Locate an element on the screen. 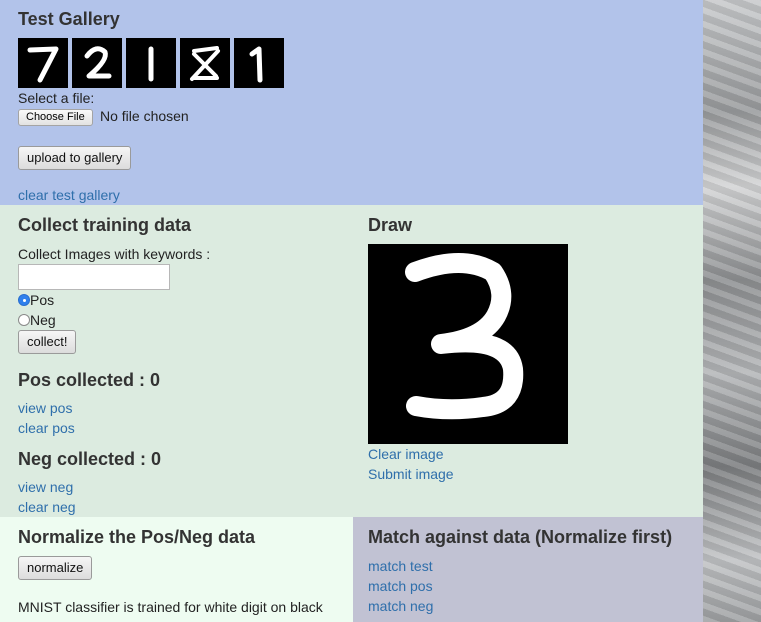 Image resolution: width=761 pixels, height=622 pixels. match-title: Match against data (Normalize first) is located at coordinates (520, 537).